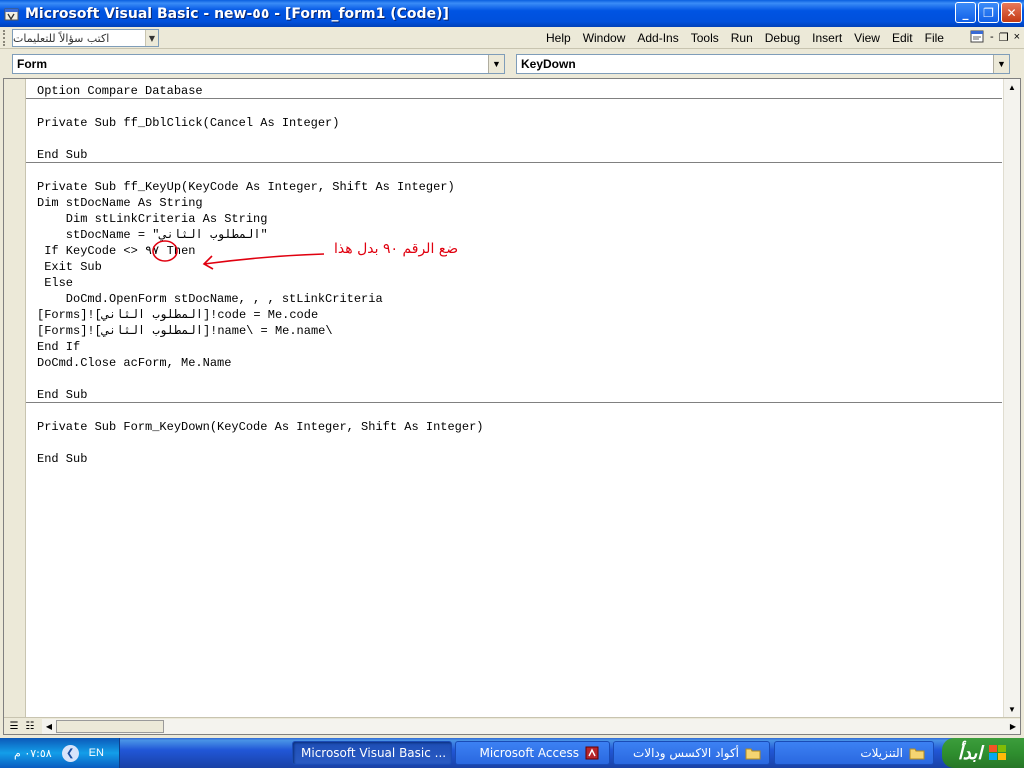 This screenshot has height=768, width=1024. Describe the element at coordinates (1011, 12) in the screenshot. I see `close-button: ✕` at that location.